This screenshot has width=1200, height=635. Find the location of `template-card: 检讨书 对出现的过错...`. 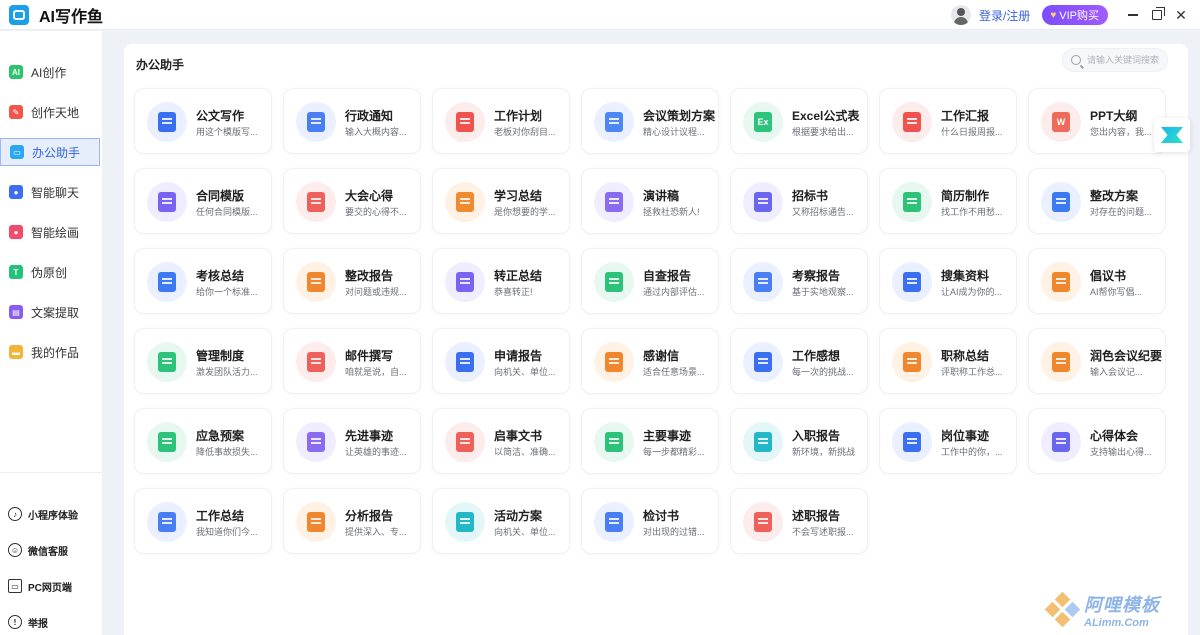

template-card: 检讨书 对出现的过错... is located at coordinates (650, 521).